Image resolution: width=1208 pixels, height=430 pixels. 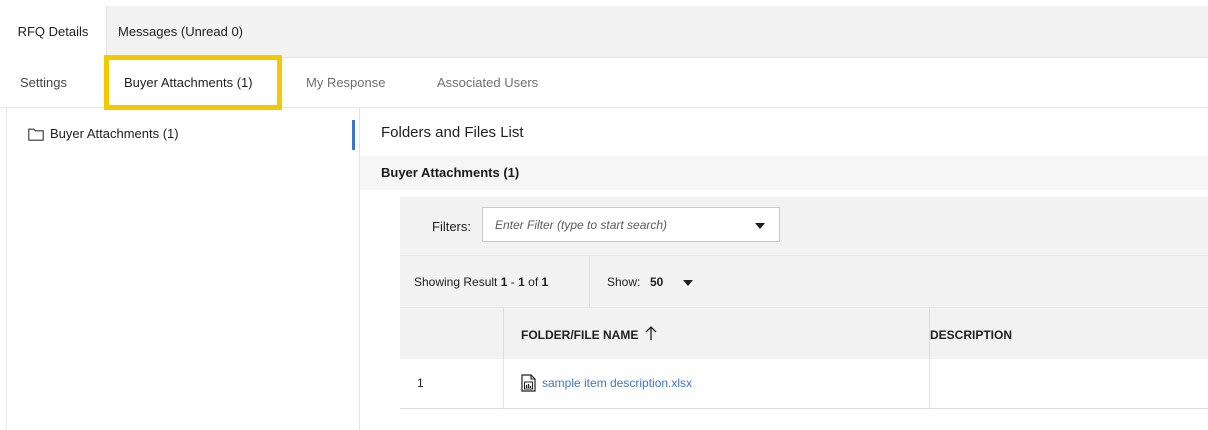 I want to click on result-summary: Showing Result 1 - 1 of 1, so click(x=481, y=282).